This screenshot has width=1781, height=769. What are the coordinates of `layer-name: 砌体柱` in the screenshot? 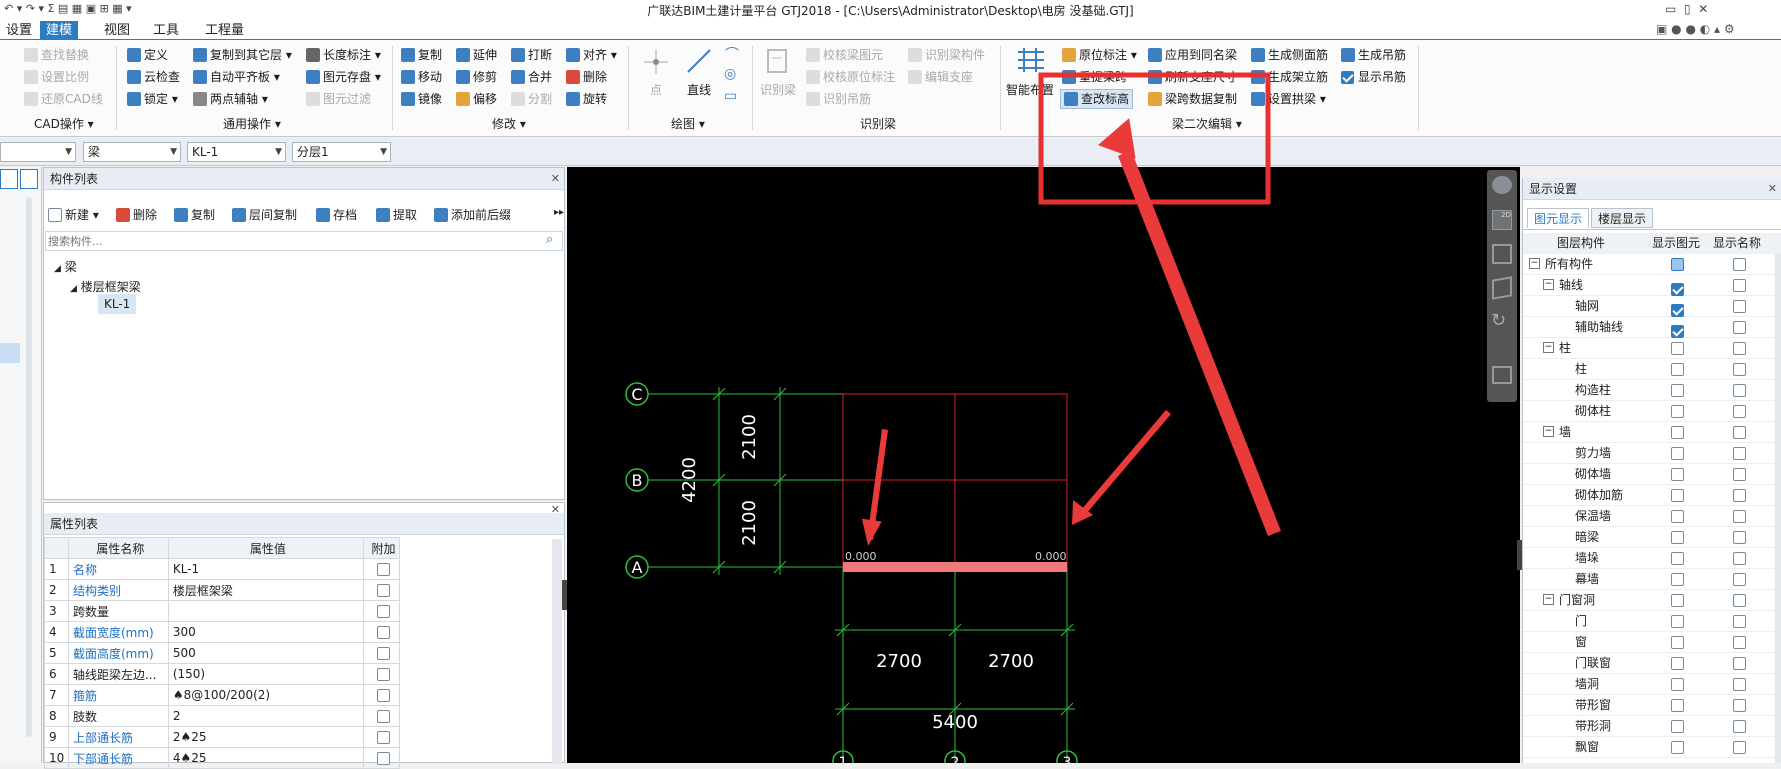 It's located at (1593, 411).